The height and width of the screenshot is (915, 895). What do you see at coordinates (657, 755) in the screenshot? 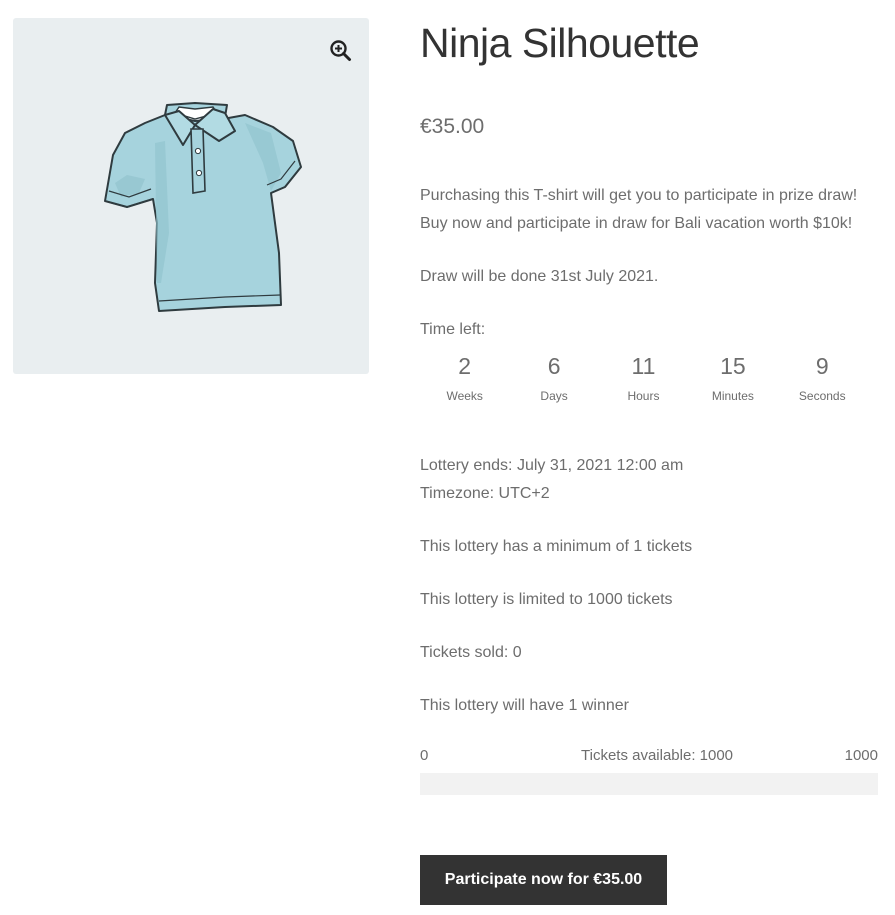
I see `tickets-available-label: Tickets available: 1000` at bounding box center [657, 755].